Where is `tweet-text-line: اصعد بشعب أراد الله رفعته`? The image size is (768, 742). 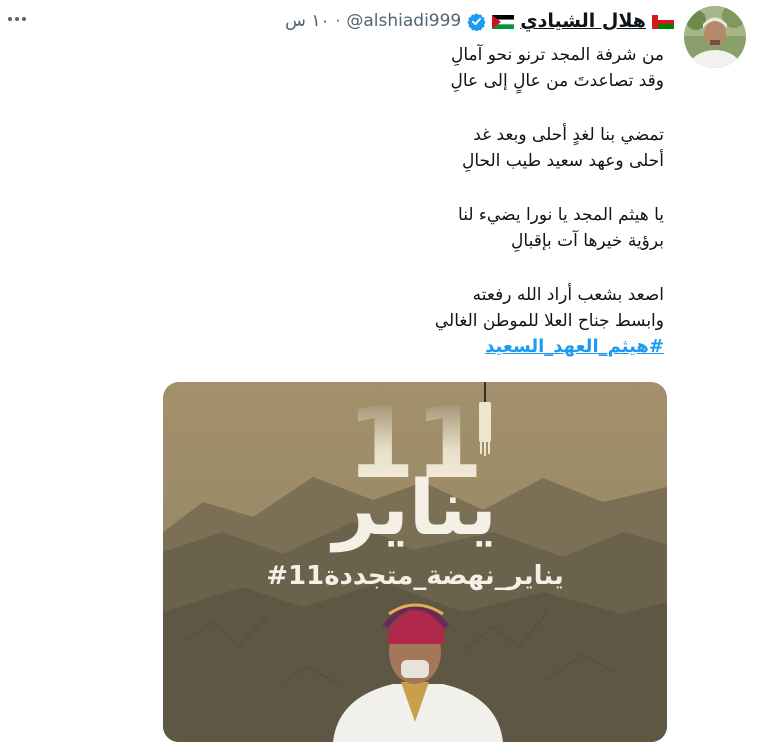 tweet-text-line: اصعد بشعب أراد الله رفعته is located at coordinates (568, 295).